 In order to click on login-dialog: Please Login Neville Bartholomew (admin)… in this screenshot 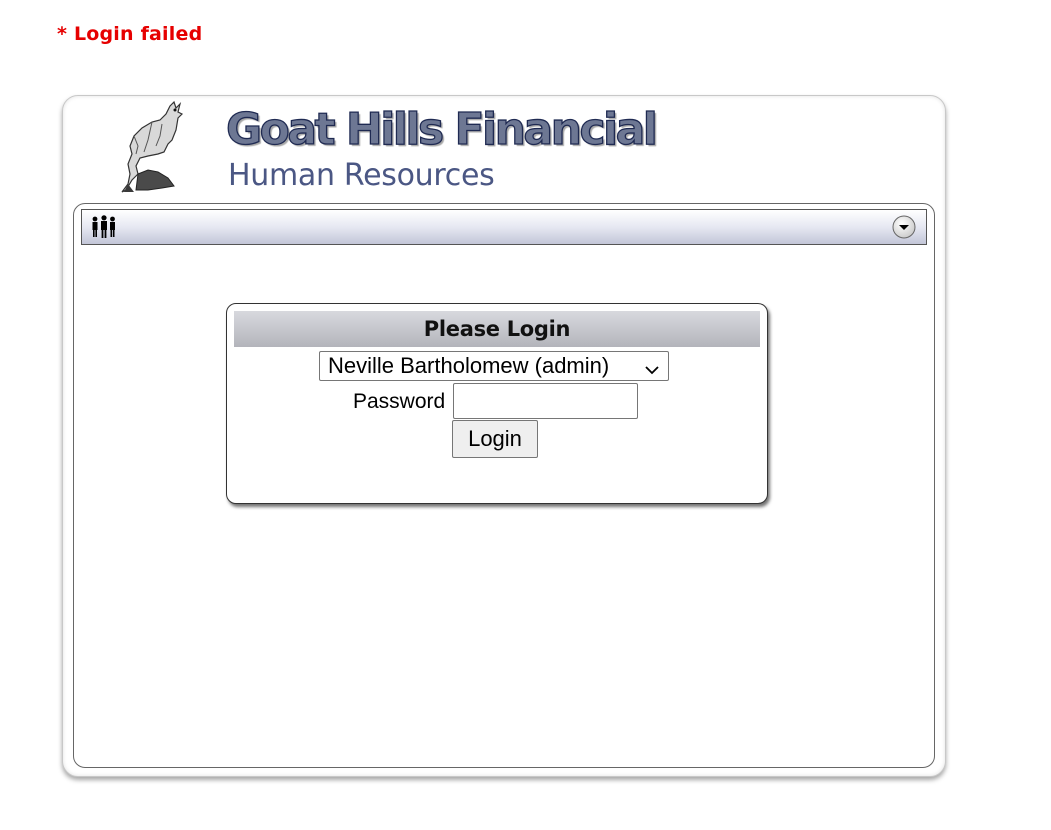, I will do `click(497, 403)`.